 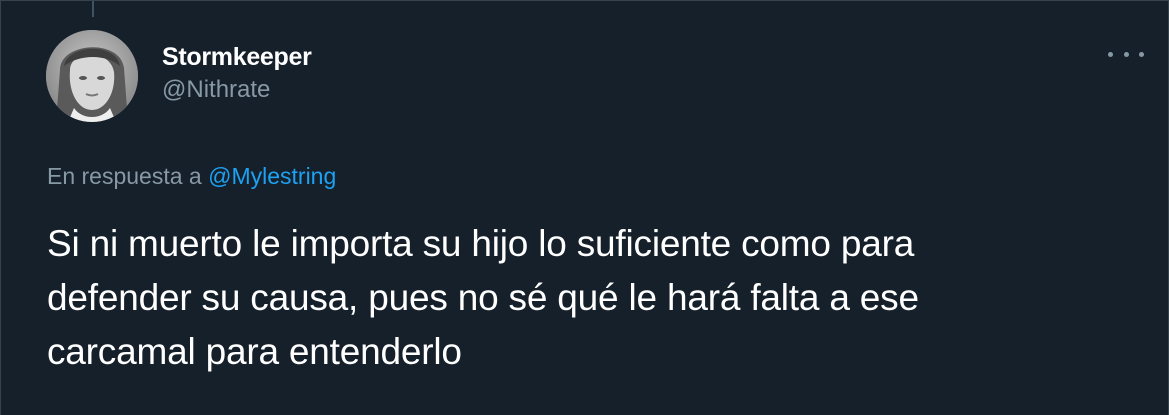 I want to click on author-info: Stormkeeper @Nithrate, so click(x=237, y=74).